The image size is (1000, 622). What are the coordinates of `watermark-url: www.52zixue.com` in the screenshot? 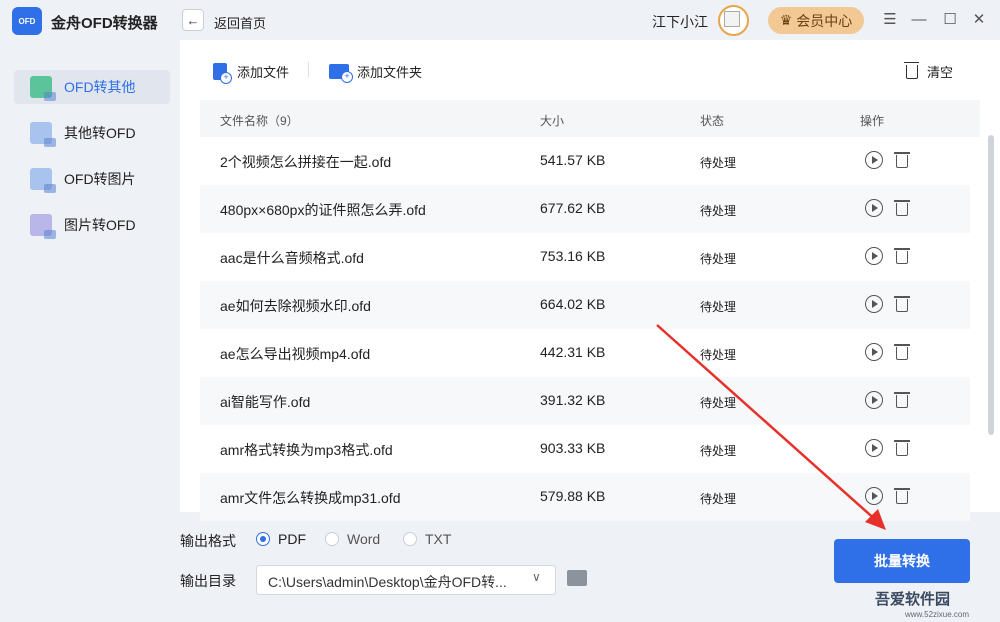 It's located at (937, 614).